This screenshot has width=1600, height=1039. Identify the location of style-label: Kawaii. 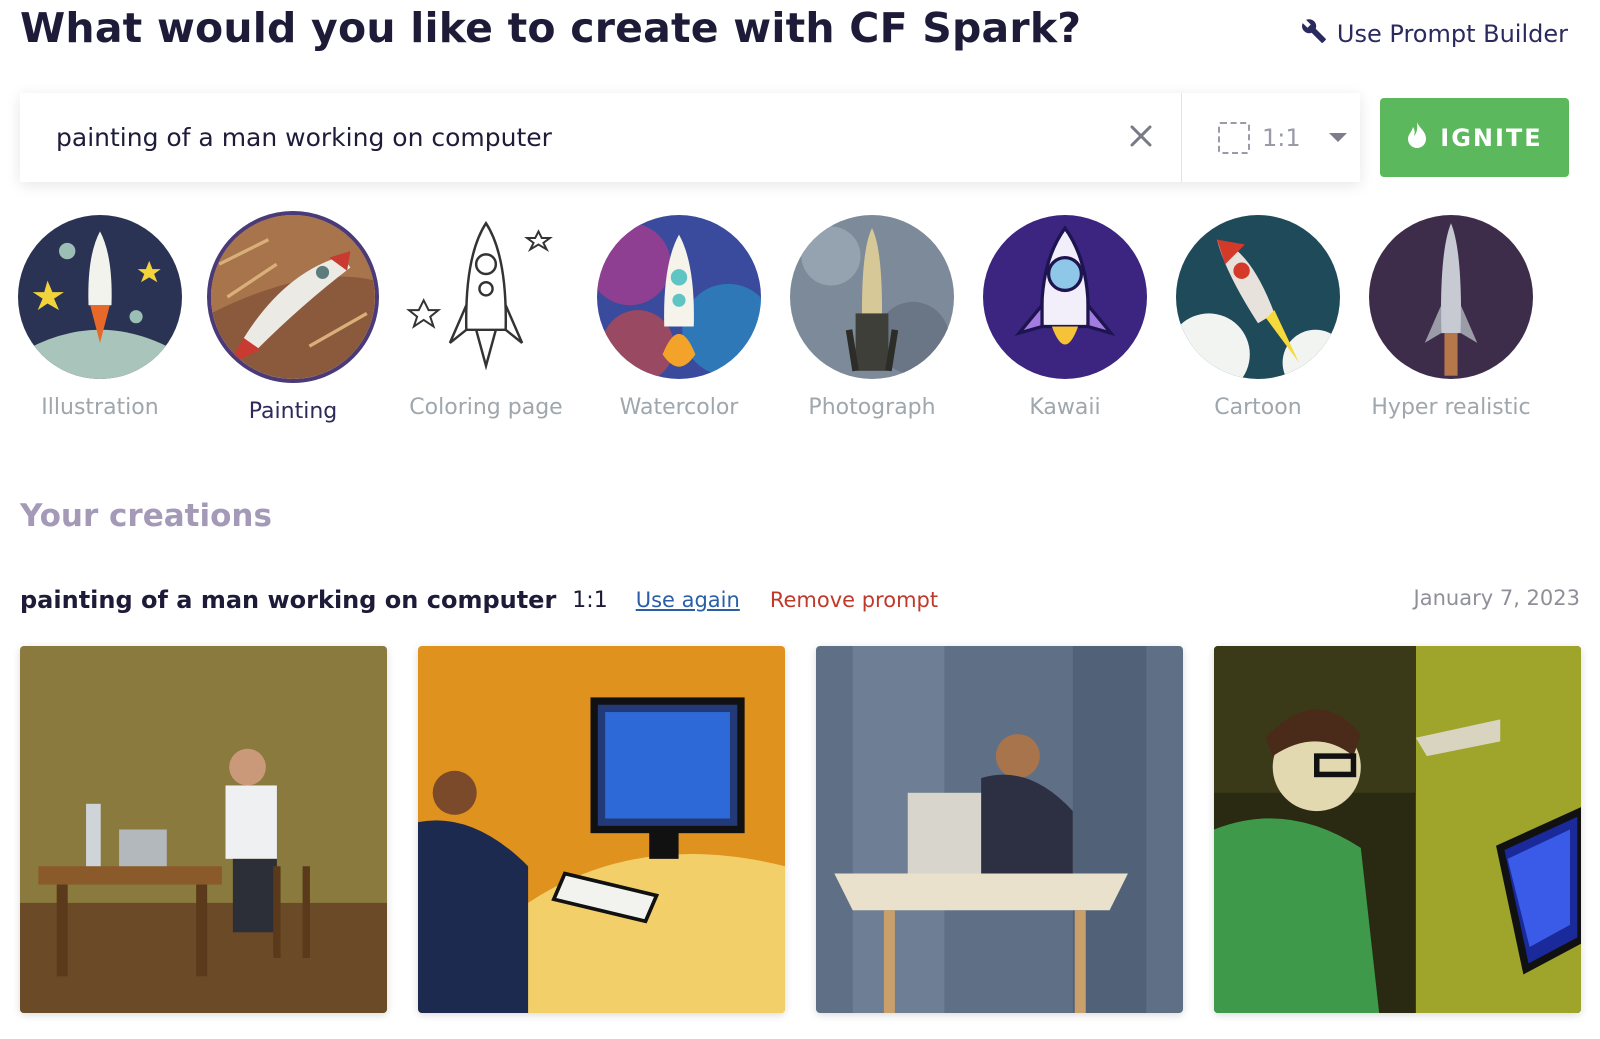
(1065, 407).